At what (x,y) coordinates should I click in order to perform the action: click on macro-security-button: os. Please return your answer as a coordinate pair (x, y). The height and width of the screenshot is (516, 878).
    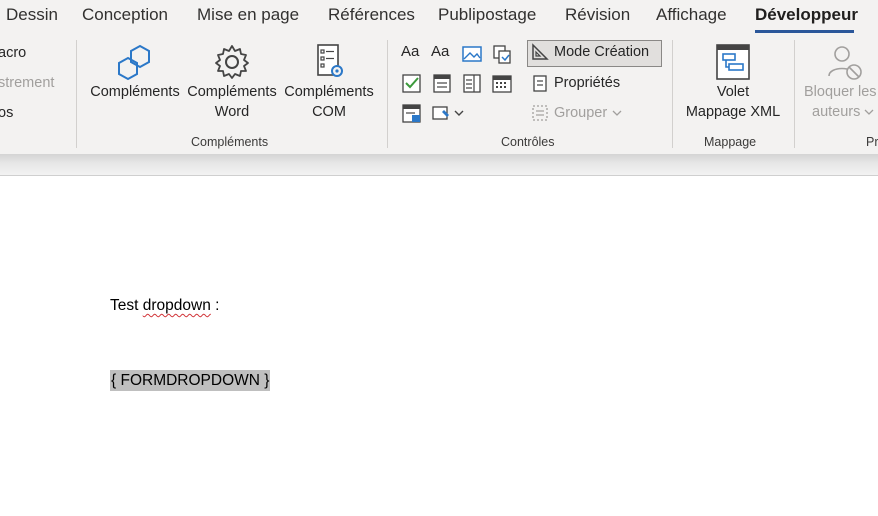
    Looking at the image, I should click on (6, 113).